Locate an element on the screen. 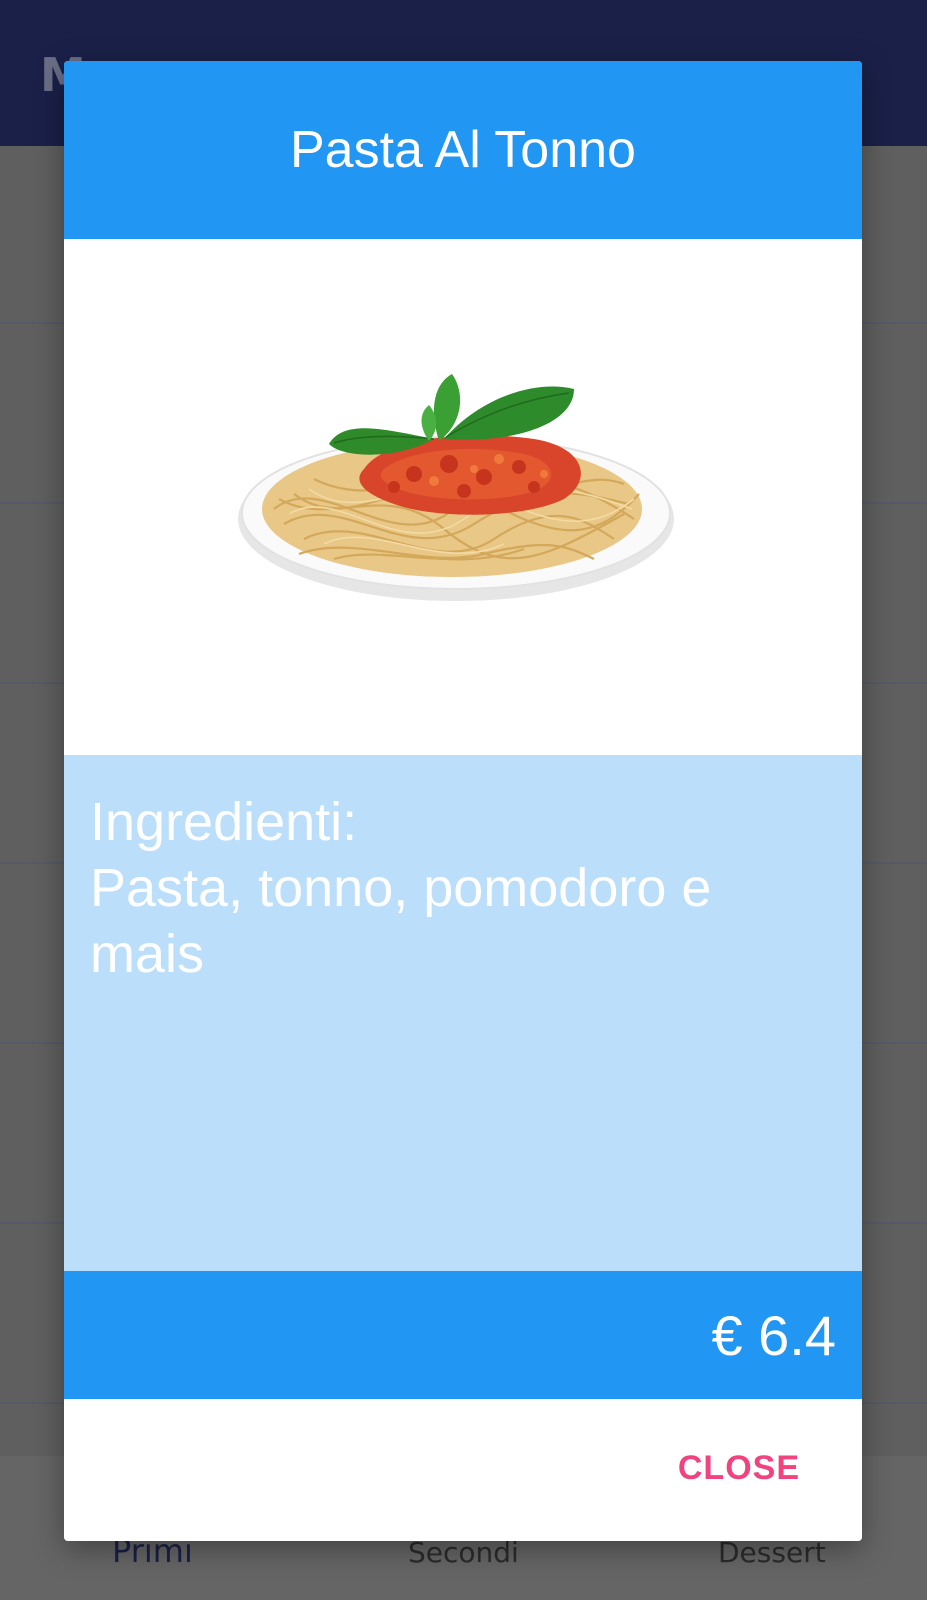 The height and width of the screenshot is (1600, 927). dialog-header: Pasta Al Tonno is located at coordinates (463, 150).